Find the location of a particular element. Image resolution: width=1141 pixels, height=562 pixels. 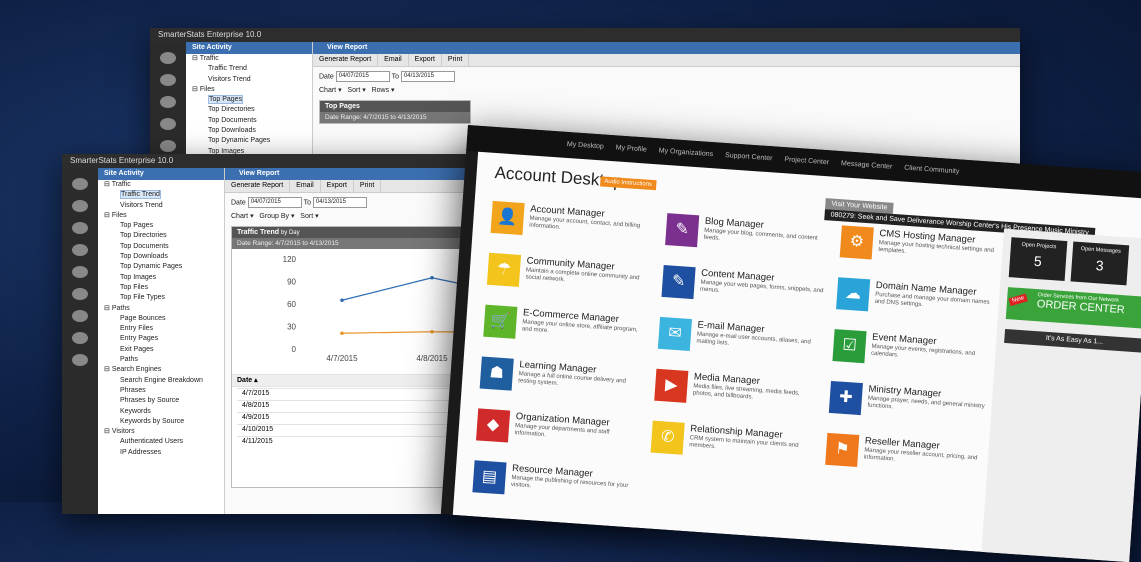

sidebar-item: IP Addresses is located at coordinates (161, 453).